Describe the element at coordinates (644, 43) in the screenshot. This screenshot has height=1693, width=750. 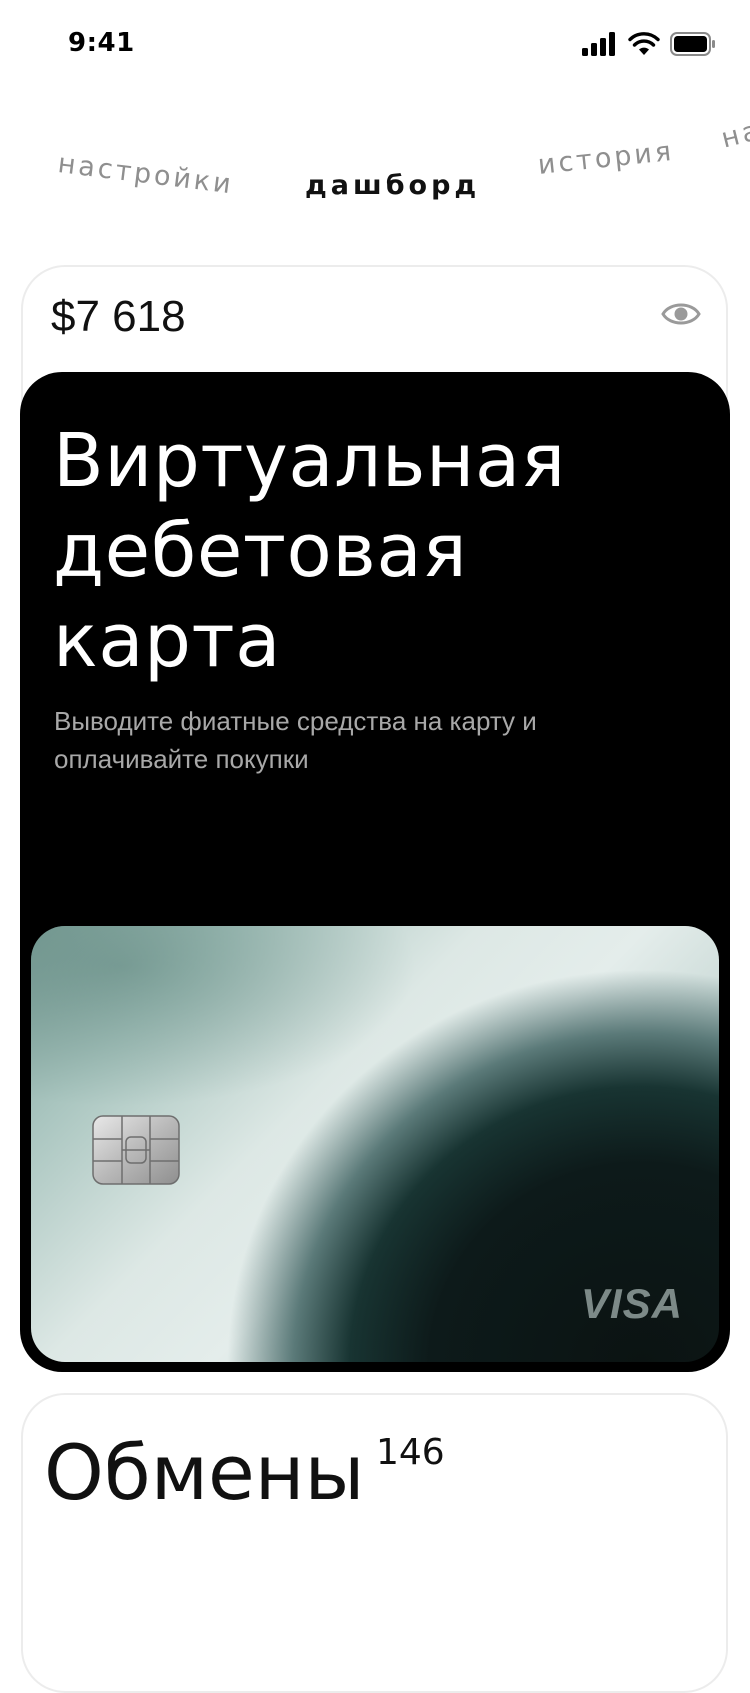
I see `wifi-icon` at that location.